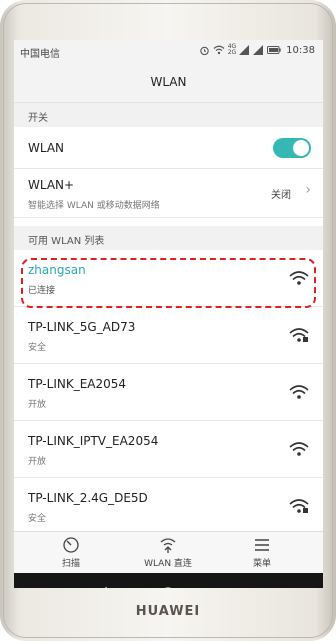 This screenshot has width=336, height=641. Describe the element at coordinates (236, 586) in the screenshot. I see `recents-icon` at that location.